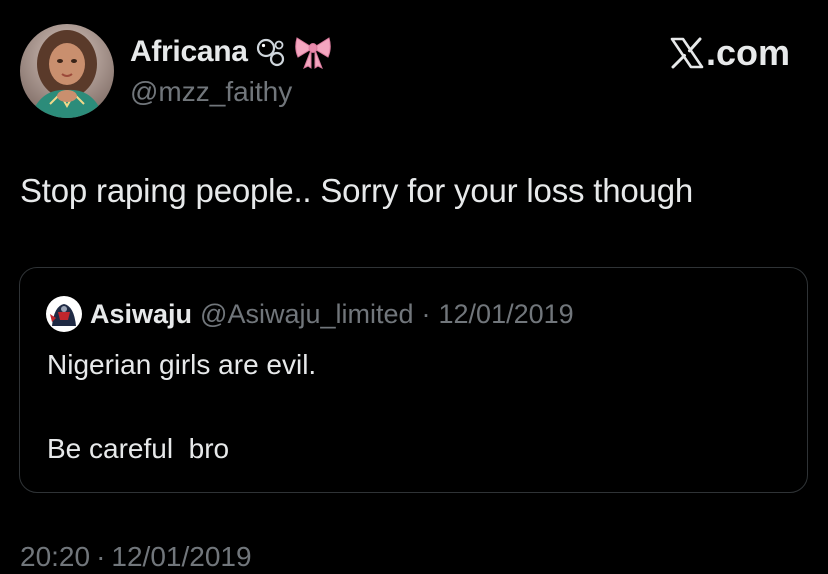 The width and height of the screenshot is (828, 574). Describe the element at coordinates (313, 52) in the screenshot. I see `ribbon-emoji-icon` at that location.